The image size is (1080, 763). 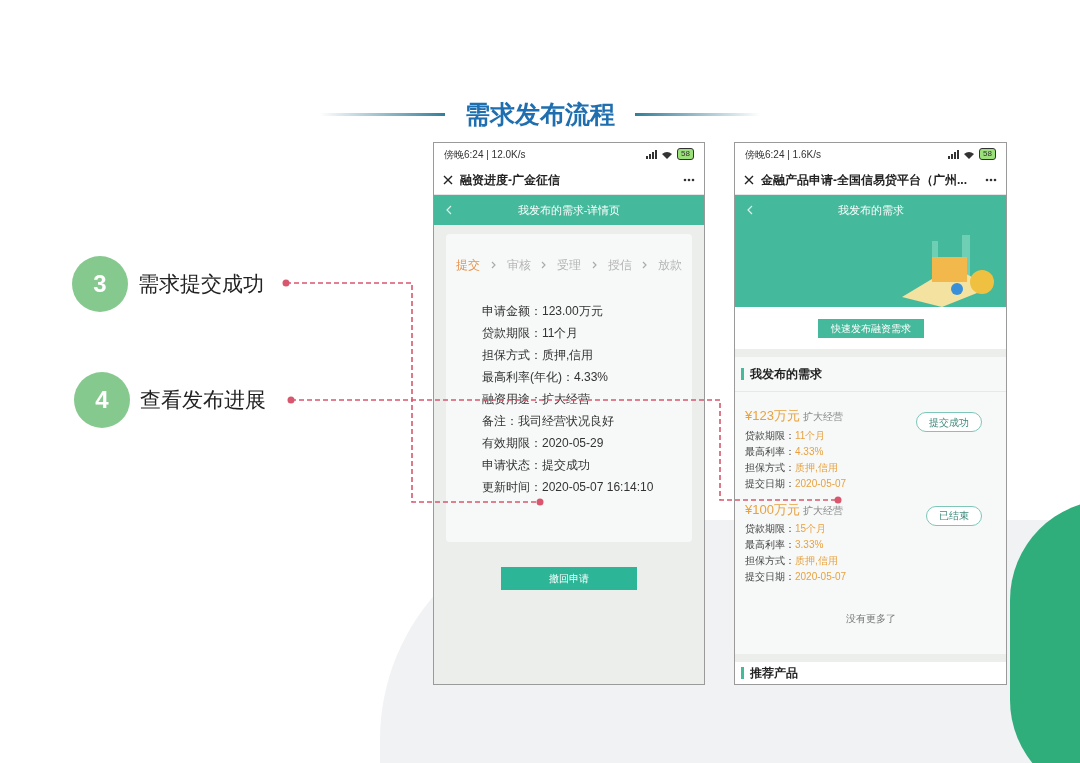 What do you see at coordinates (587, 465) in the screenshot?
I see `detail-field: 申请状态：提交成功` at bounding box center [587, 465].